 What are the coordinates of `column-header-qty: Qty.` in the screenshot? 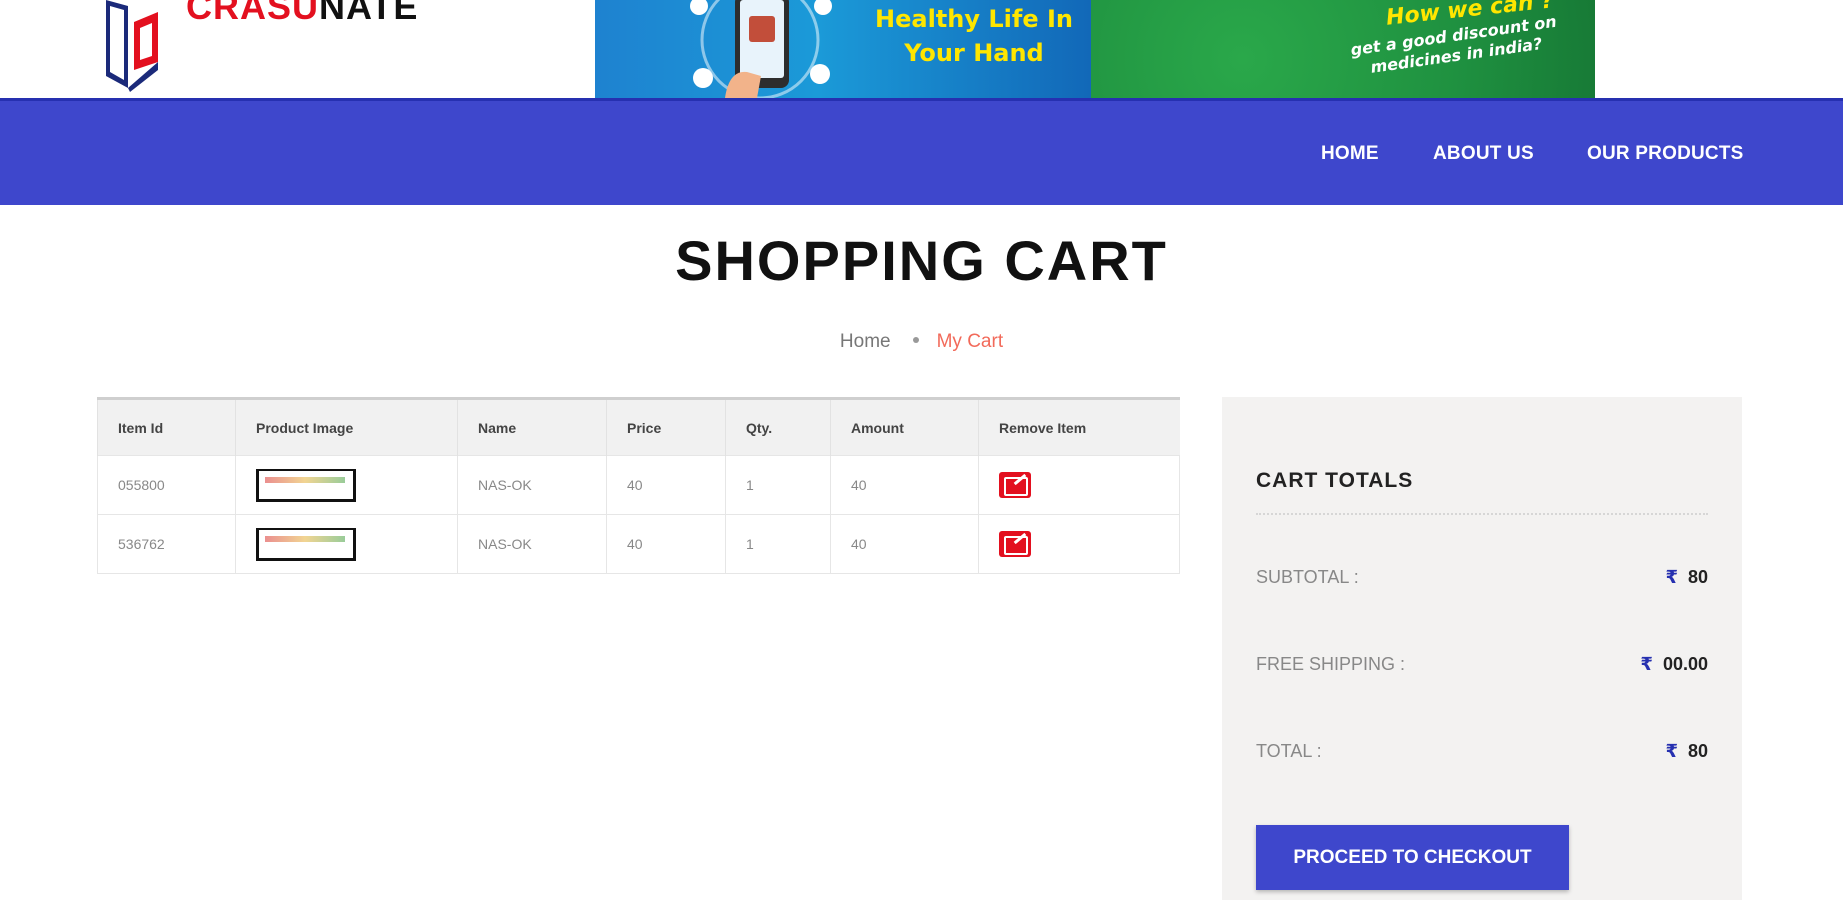 It's located at (778, 426).